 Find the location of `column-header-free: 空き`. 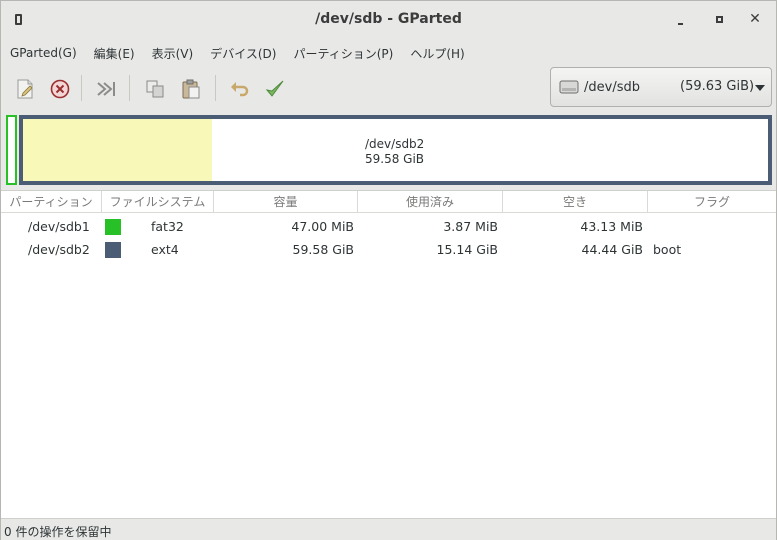

column-header-free: 空き is located at coordinates (575, 202).